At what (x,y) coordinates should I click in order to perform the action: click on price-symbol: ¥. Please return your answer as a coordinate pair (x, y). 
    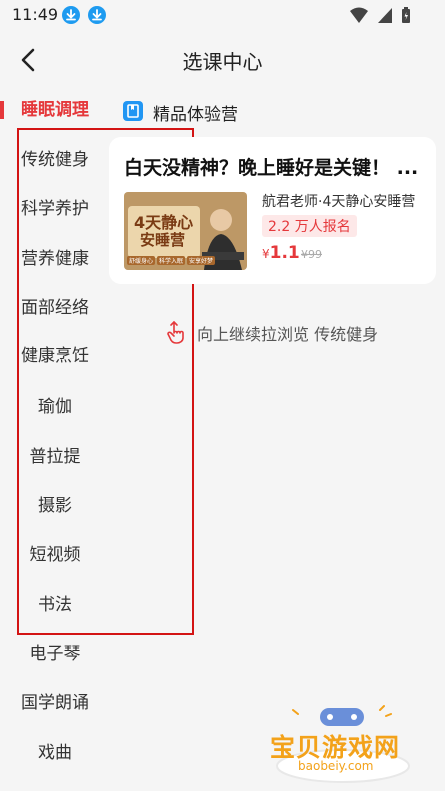
    Looking at the image, I should click on (266, 254).